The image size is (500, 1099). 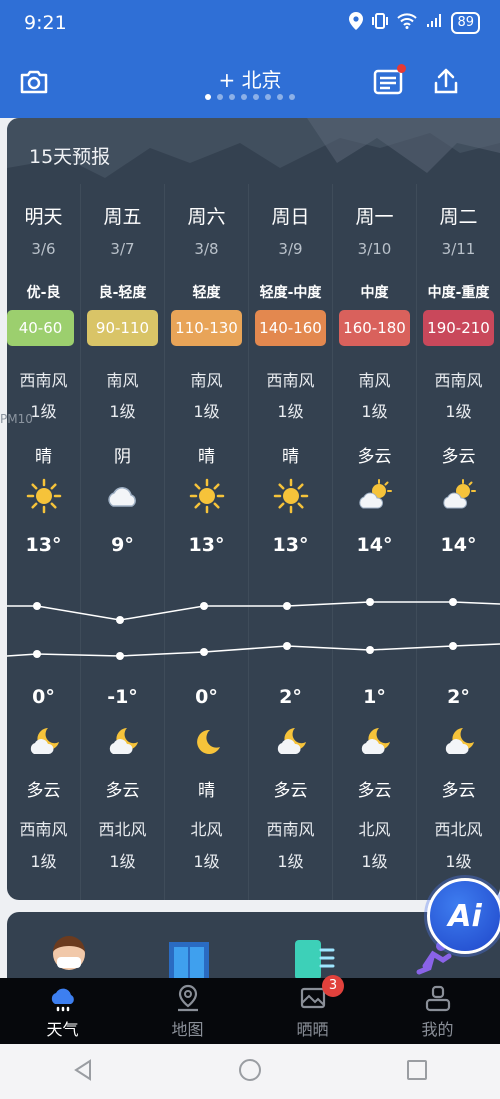 I want to click on top-bar: 9:21 89 + 北京, so click(x=250, y=59).